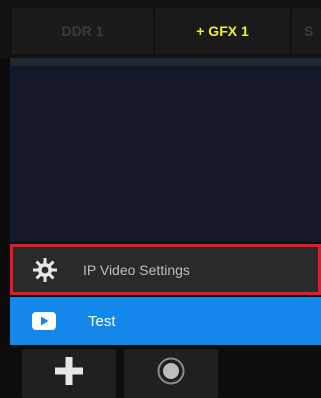 Image resolution: width=321 pixels, height=398 pixels. What do you see at coordinates (160, 62) in the screenshot?
I see `tab-divider` at bounding box center [160, 62].